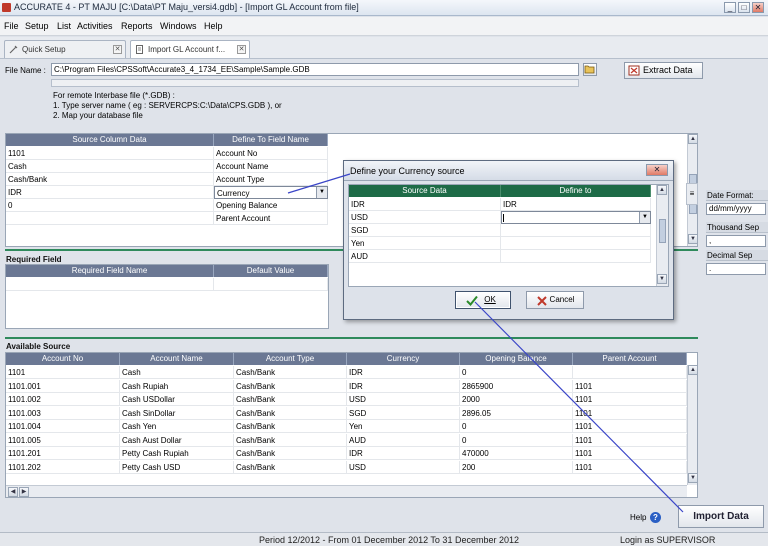 The width and height of the screenshot is (768, 546). Describe the element at coordinates (37, 26) in the screenshot. I see `menu-setup: Setup` at that location.